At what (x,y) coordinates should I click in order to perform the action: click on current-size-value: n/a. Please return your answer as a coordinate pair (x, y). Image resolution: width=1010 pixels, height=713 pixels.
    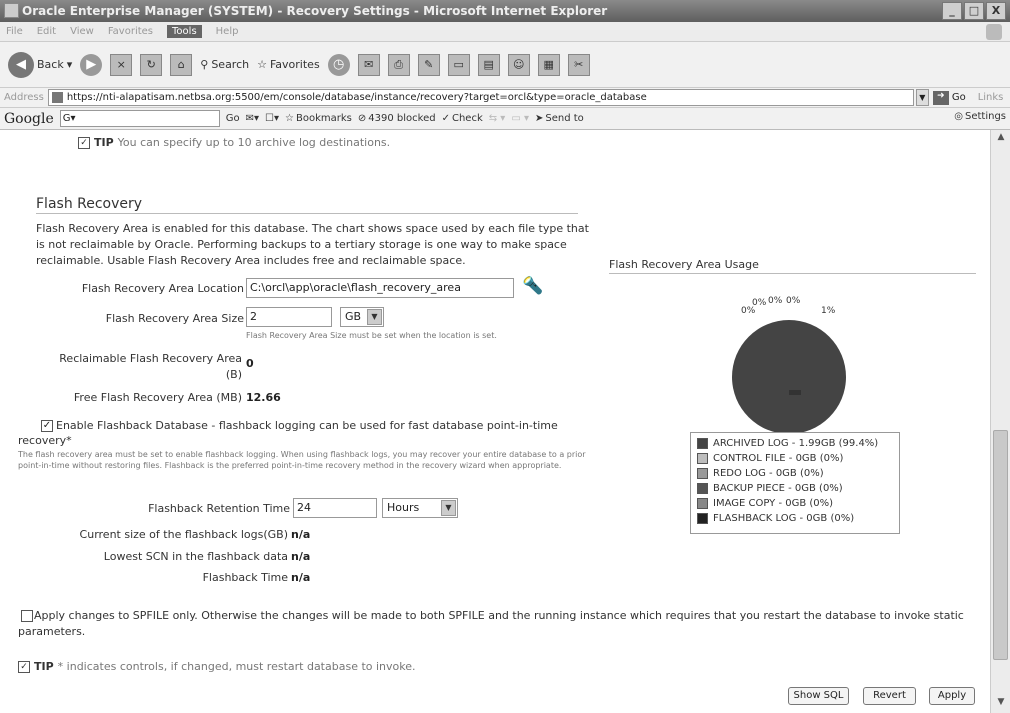
    Looking at the image, I should click on (301, 534).